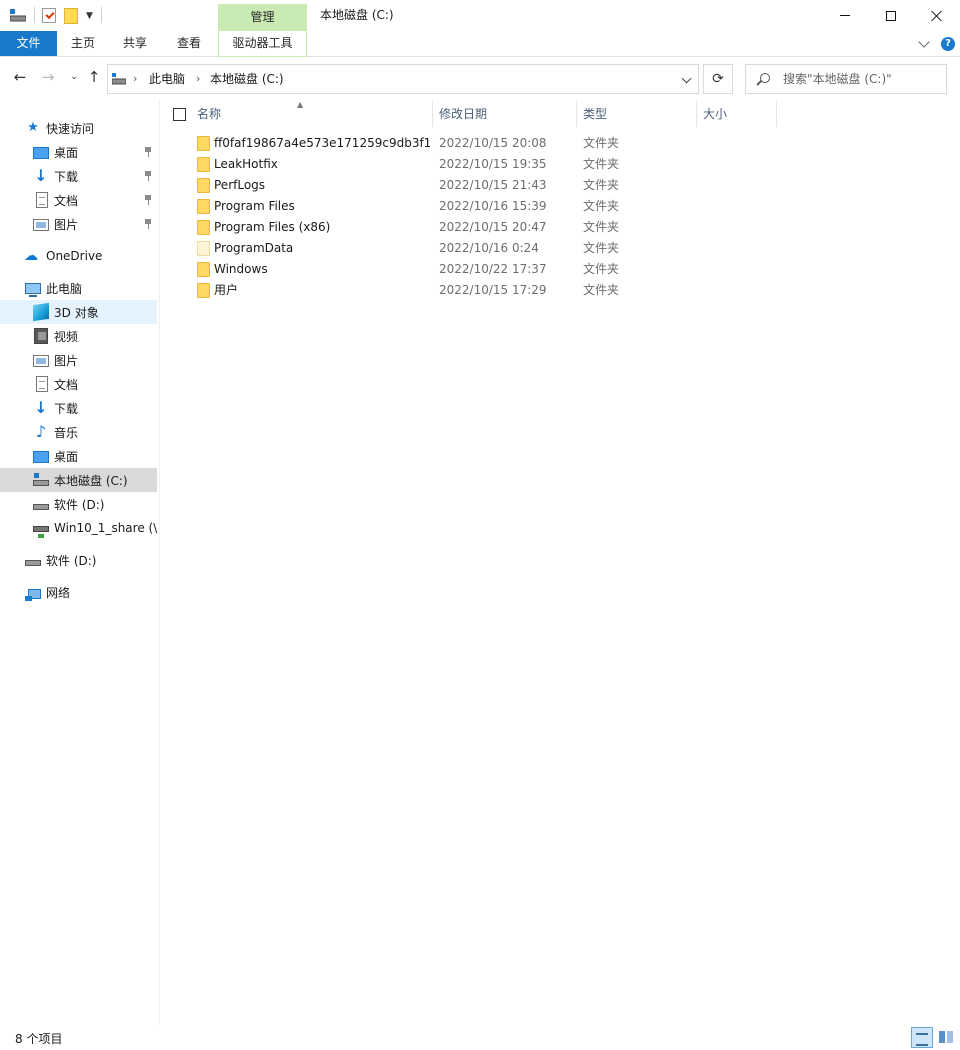 The height and width of the screenshot is (1050, 960). Describe the element at coordinates (718, 79) in the screenshot. I see `refresh-button: ⟳` at that location.